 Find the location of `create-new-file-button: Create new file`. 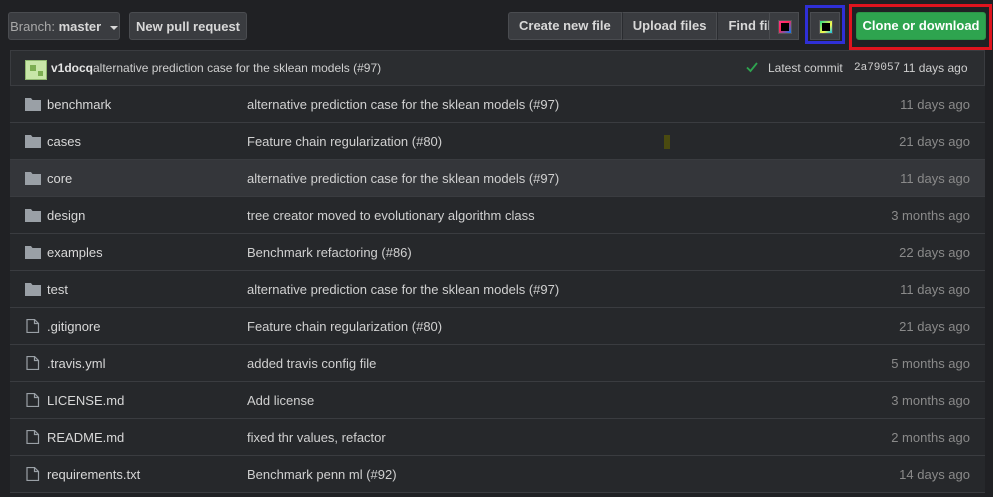

create-new-file-button: Create new file is located at coordinates (565, 26).